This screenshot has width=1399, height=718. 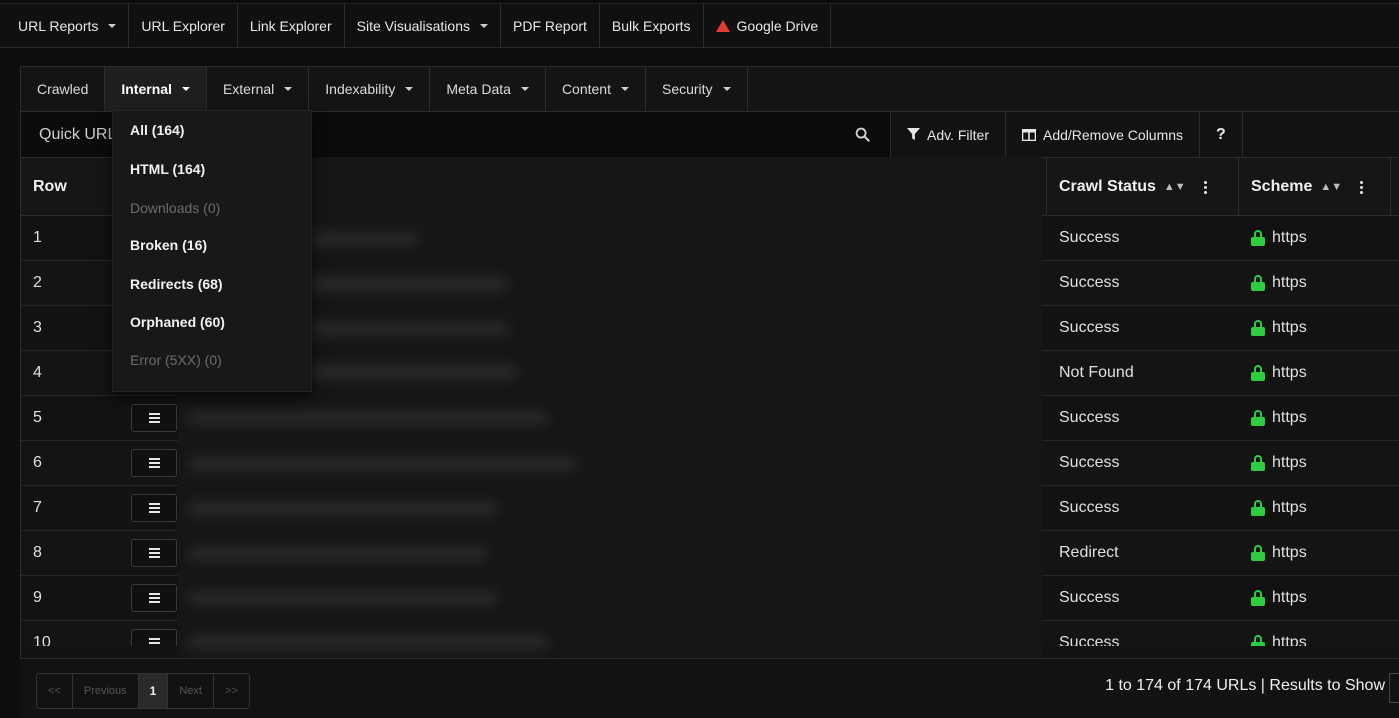 What do you see at coordinates (146, 89) in the screenshot?
I see `tab-label: Internal` at bounding box center [146, 89].